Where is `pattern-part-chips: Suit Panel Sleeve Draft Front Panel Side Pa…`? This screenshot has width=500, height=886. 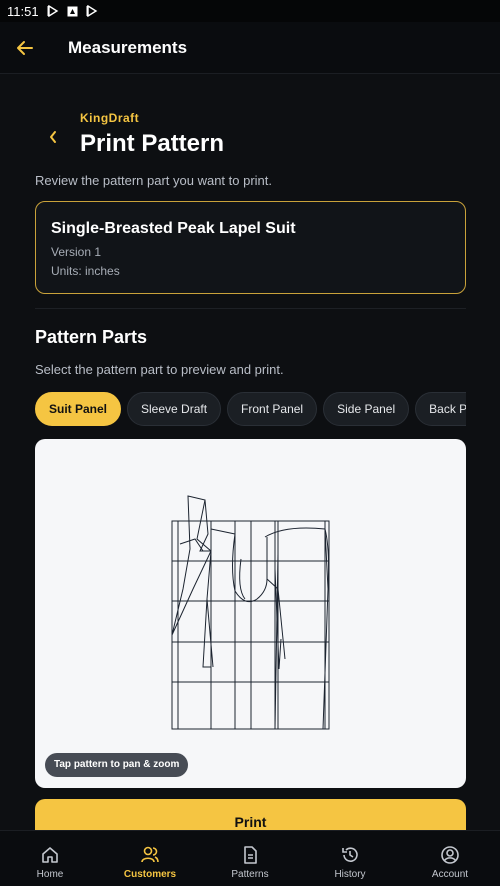 pattern-part-chips: Suit Panel Sleeve Draft Front Panel Side Pa… is located at coordinates (250, 409).